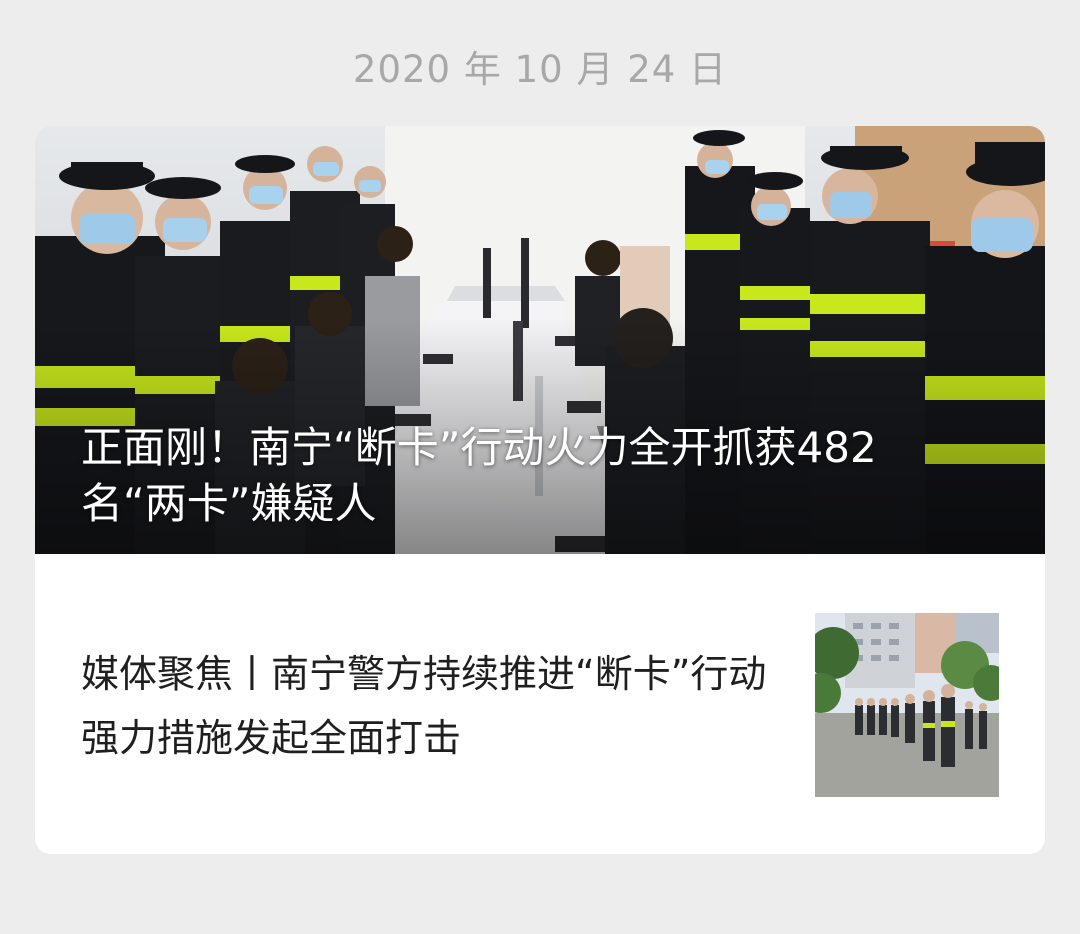 This screenshot has height=934, width=1080. I want to click on sub-article-title: 媒体聚焦丨南宁警方持续推进“断卡”行动 强力措施发起全面打击, so click(424, 706).